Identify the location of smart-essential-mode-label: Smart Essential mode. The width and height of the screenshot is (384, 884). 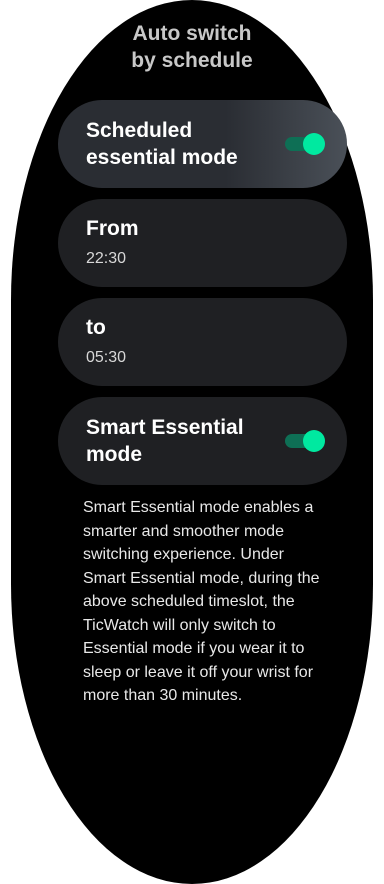
(165, 441).